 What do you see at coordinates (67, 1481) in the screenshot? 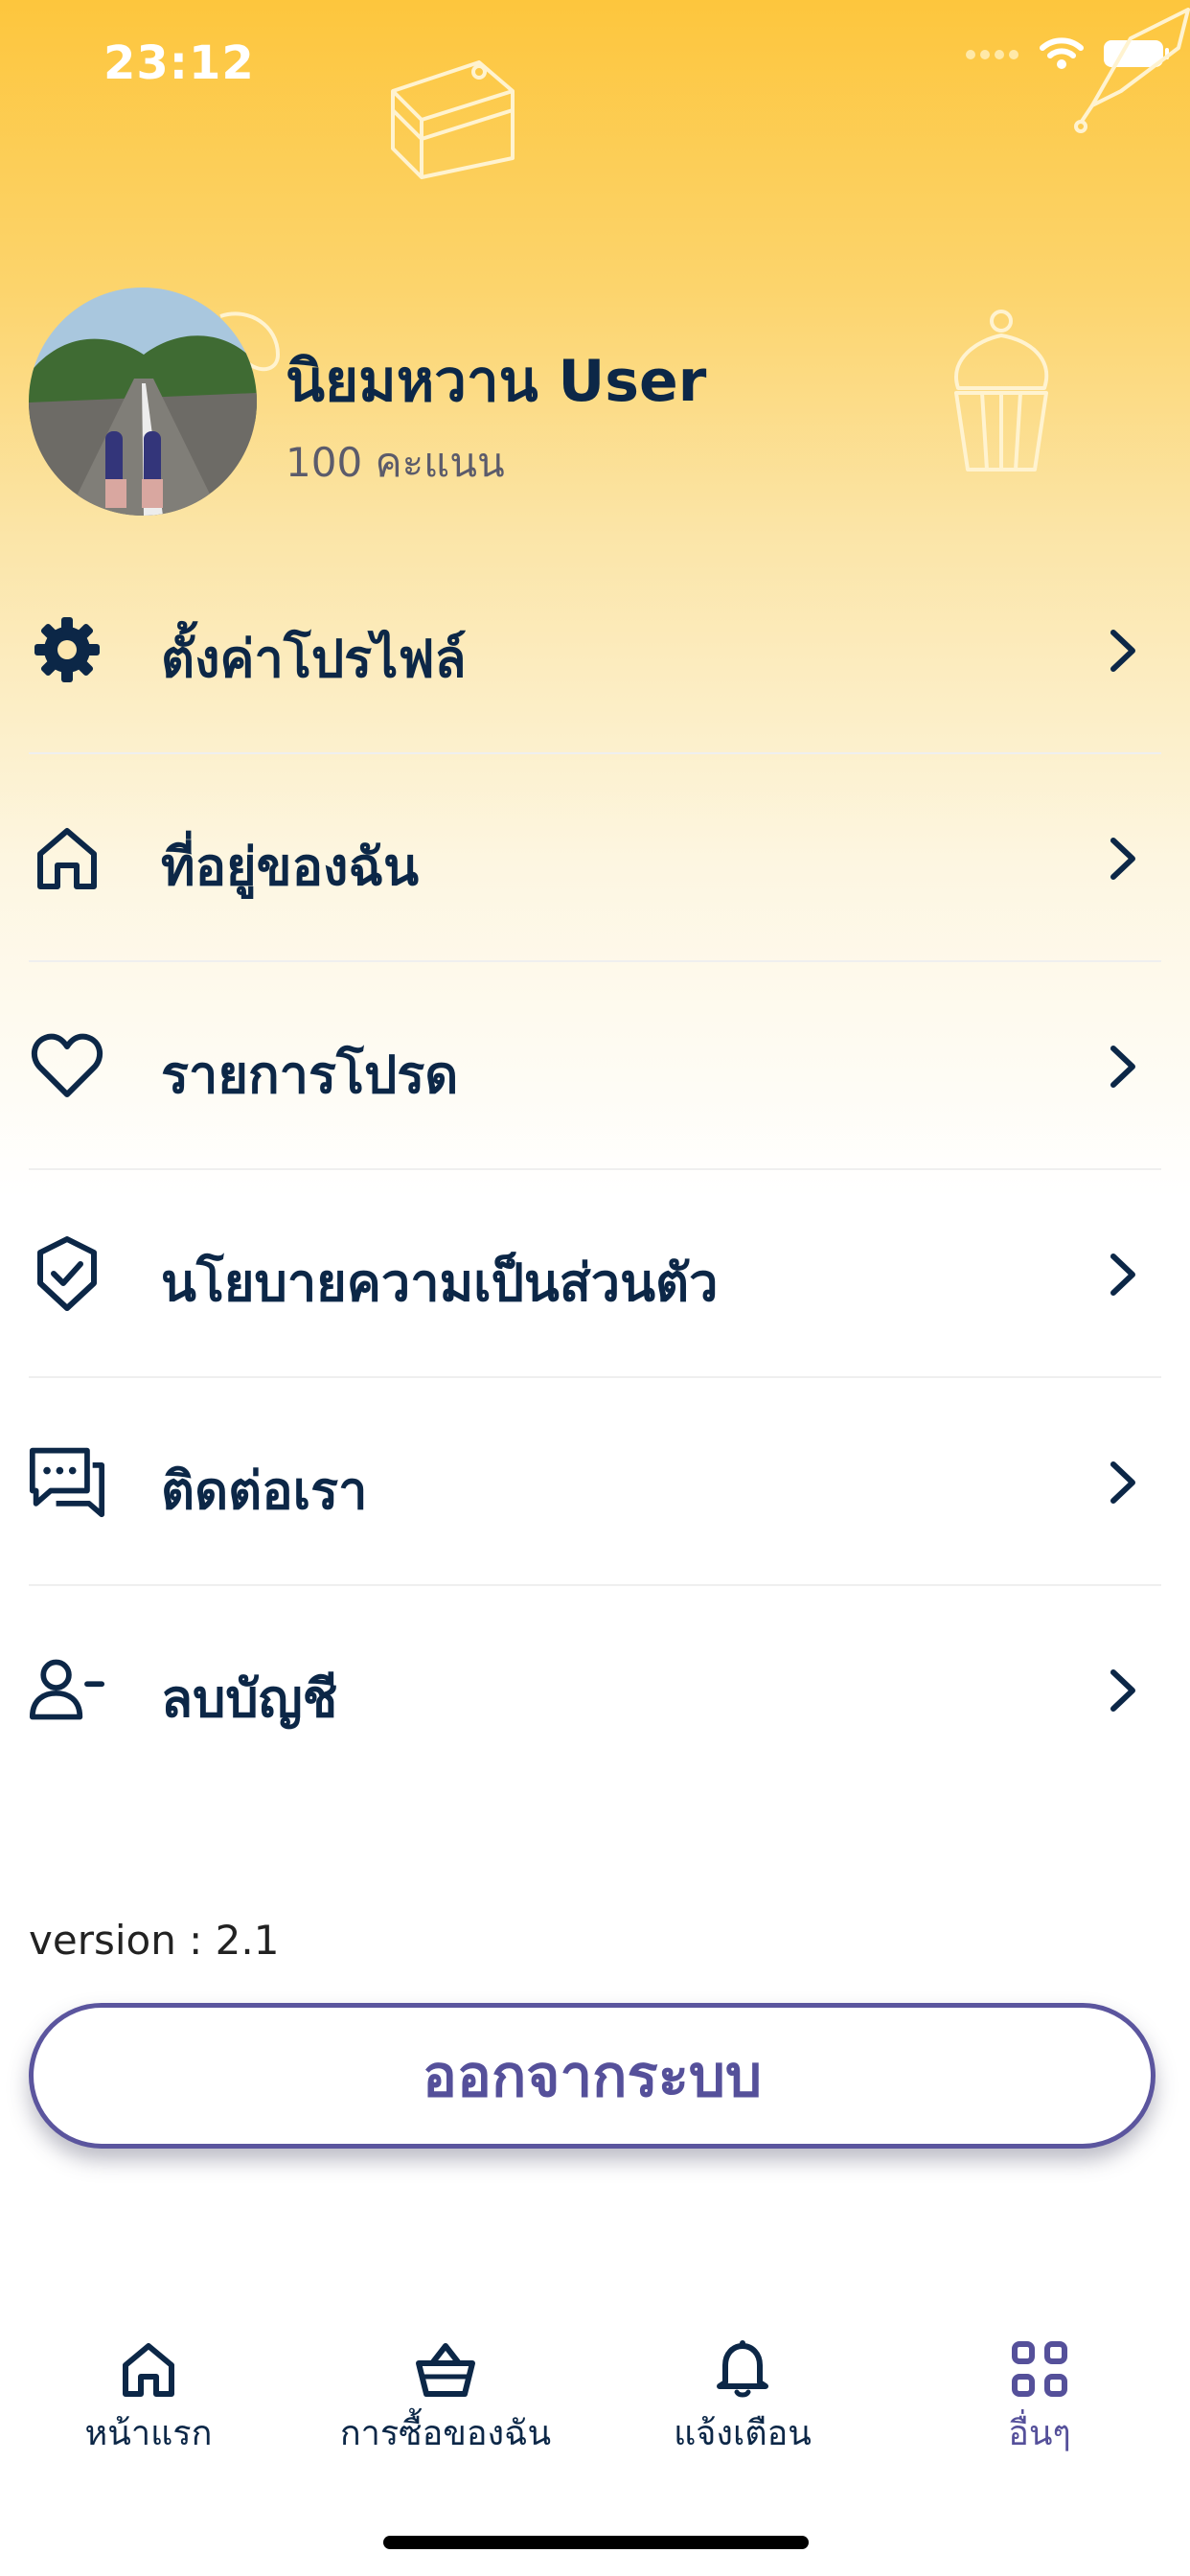
I see `chat-icon` at bounding box center [67, 1481].